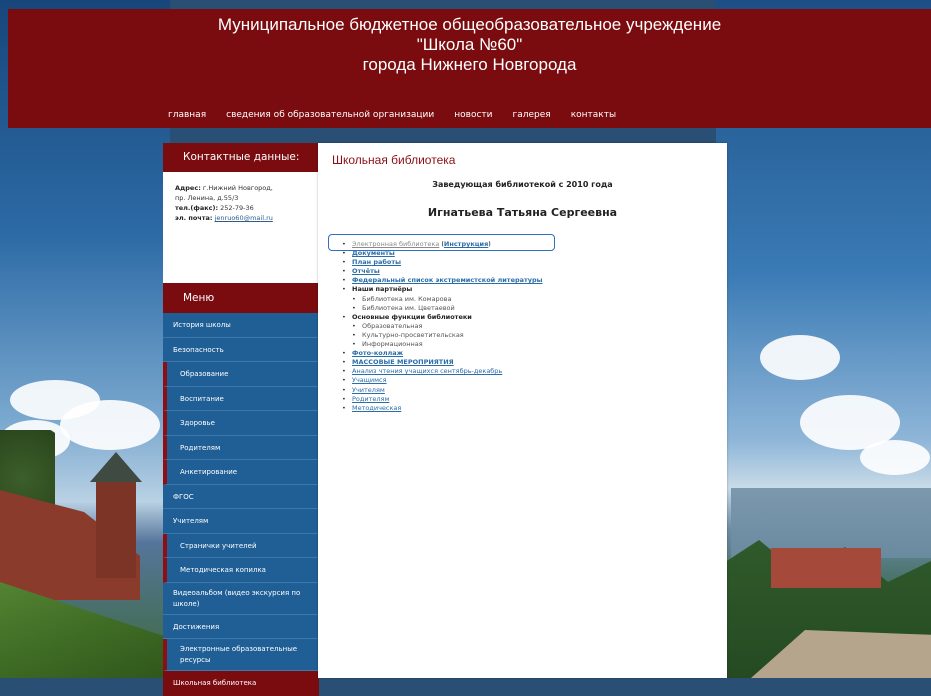 The image size is (931, 696). What do you see at coordinates (194, 218) in the screenshot?
I see `email-label: эл. почта:` at bounding box center [194, 218].